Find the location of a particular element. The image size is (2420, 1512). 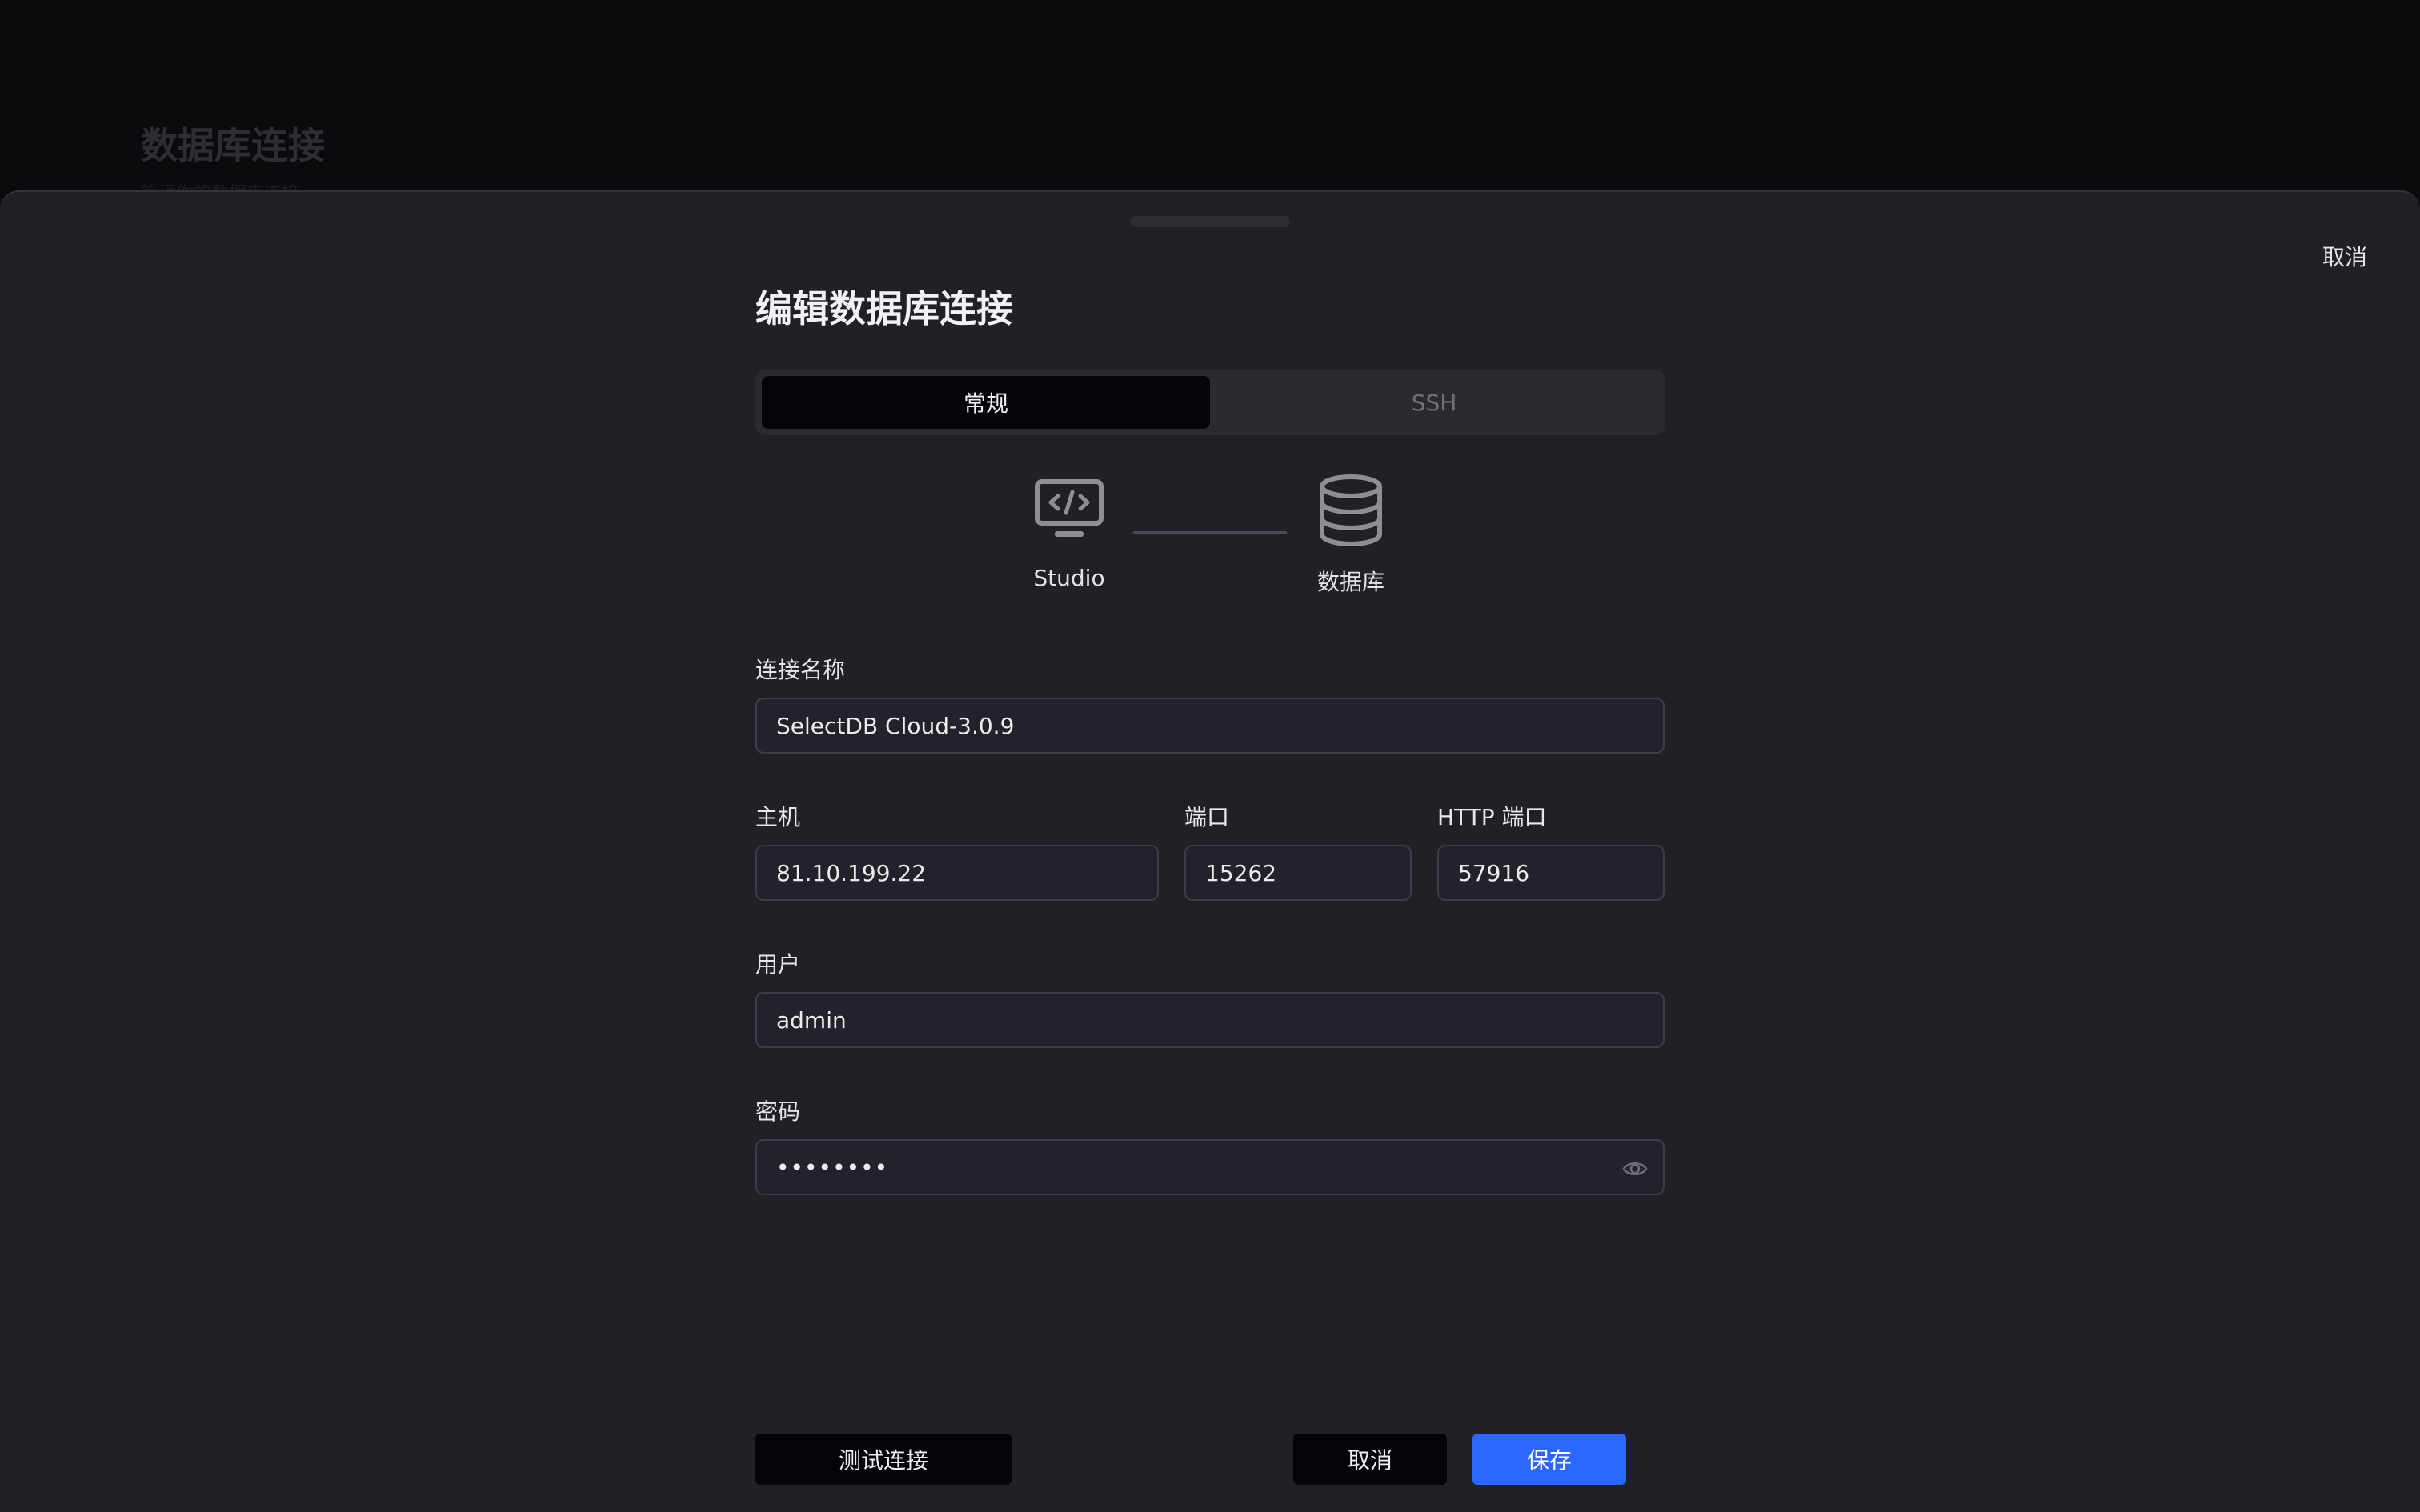

tab-ssh: SSH is located at coordinates (1434, 402).